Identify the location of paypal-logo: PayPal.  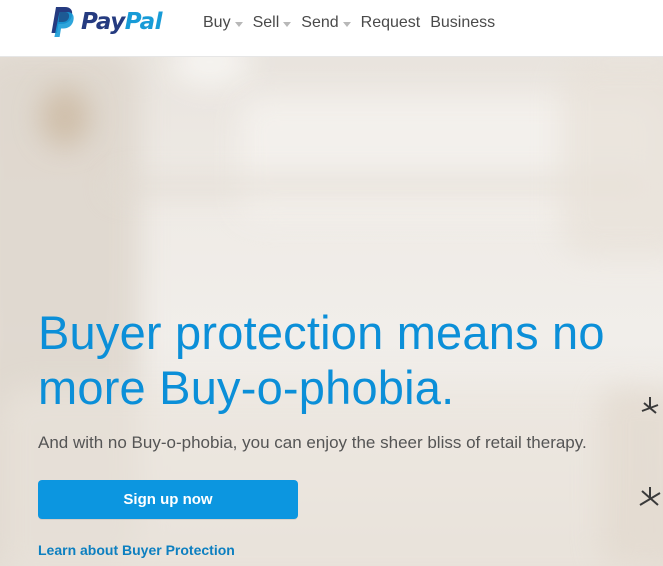
(106, 22).